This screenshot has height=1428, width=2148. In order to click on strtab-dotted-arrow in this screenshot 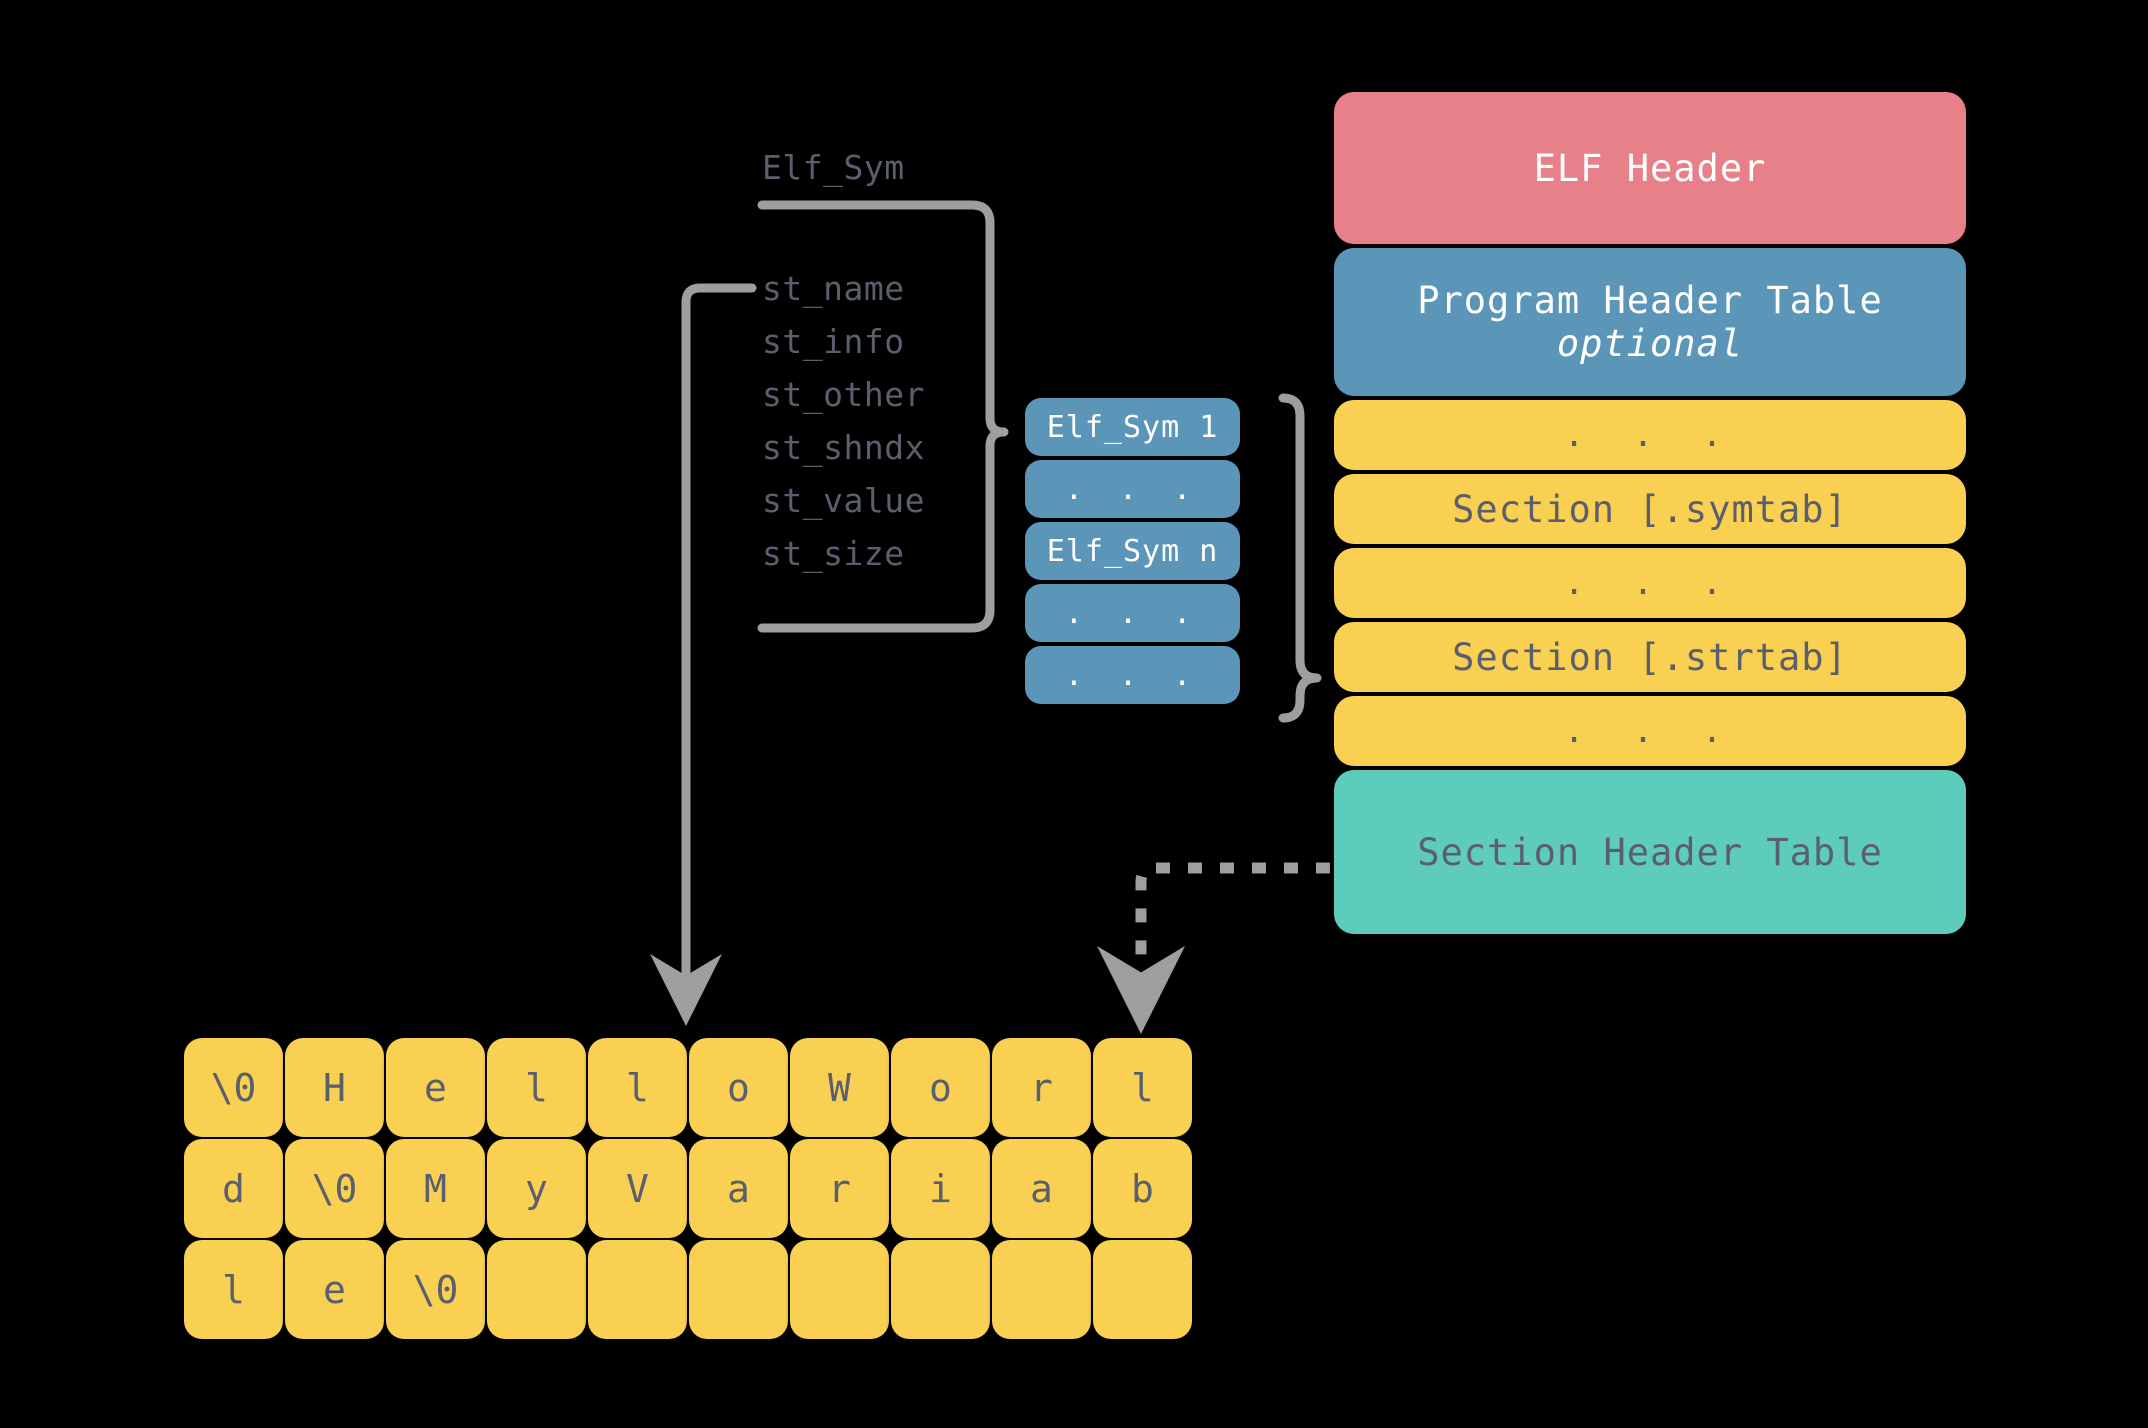, I will do `click(1213, 948)`.